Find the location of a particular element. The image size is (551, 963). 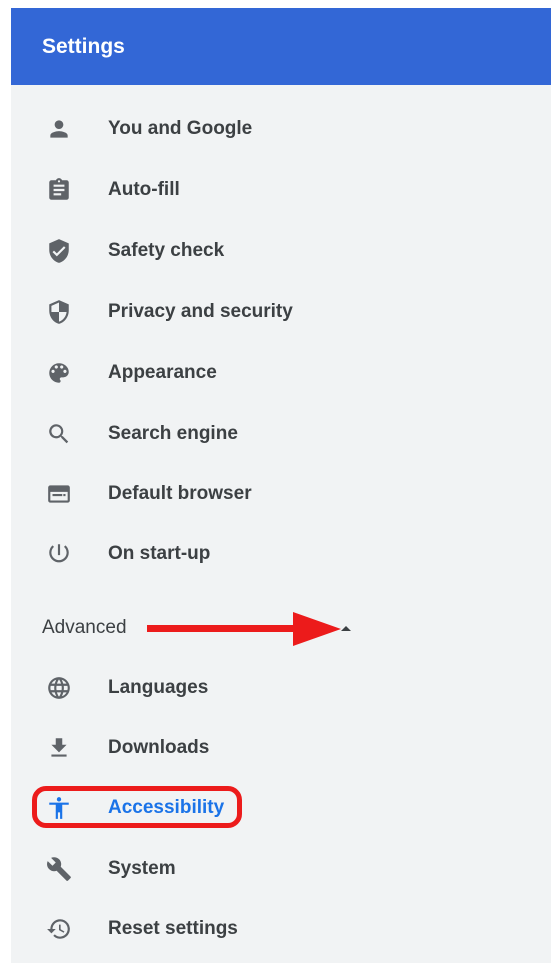

shield-half-icon is located at coordinates (59, 312).